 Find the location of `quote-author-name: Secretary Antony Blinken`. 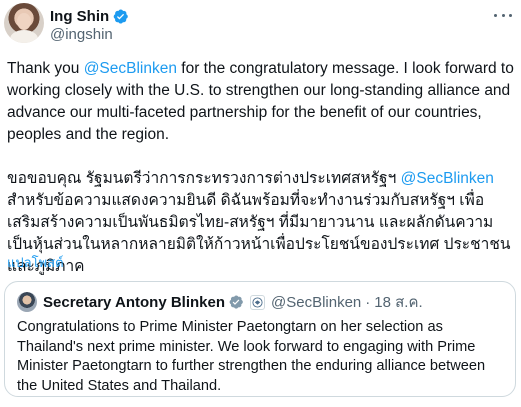

quote-author-name: Secretary Antony Blinken is located at coordinates (134, 302).